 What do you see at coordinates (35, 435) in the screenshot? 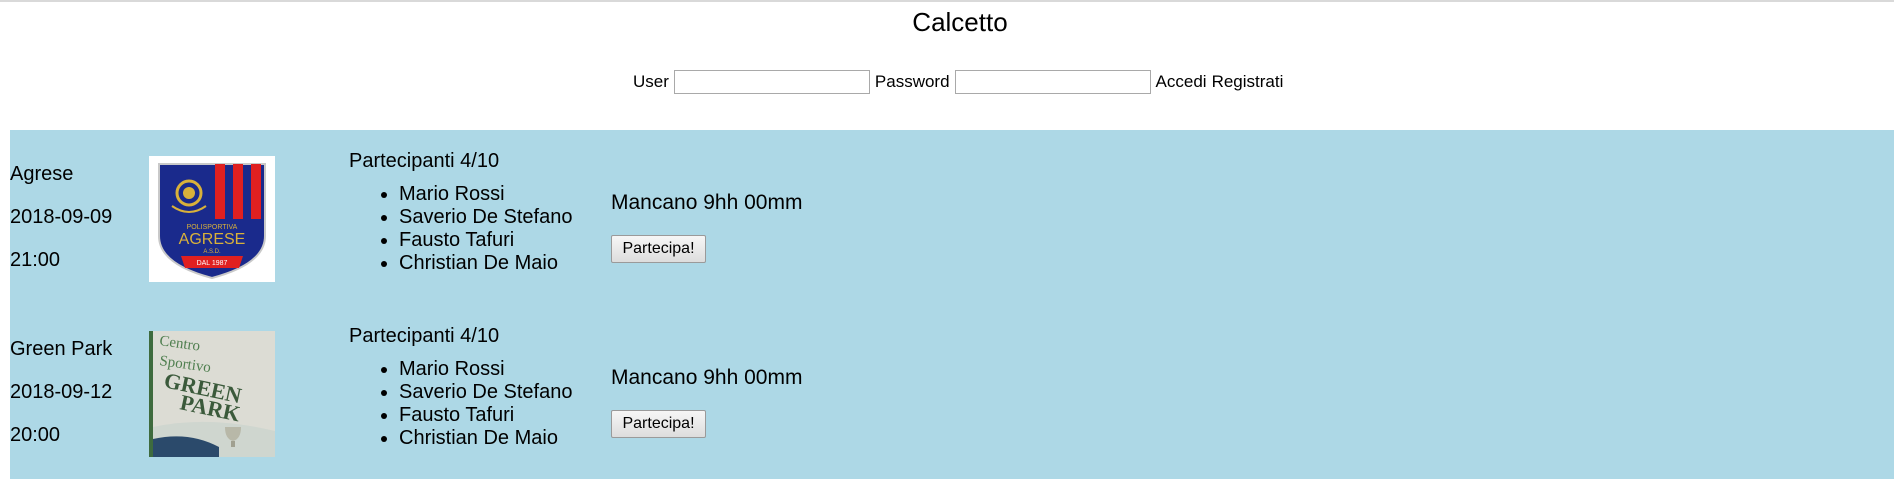
I see `event-time: 20:00` at bounding box center [35, 435].